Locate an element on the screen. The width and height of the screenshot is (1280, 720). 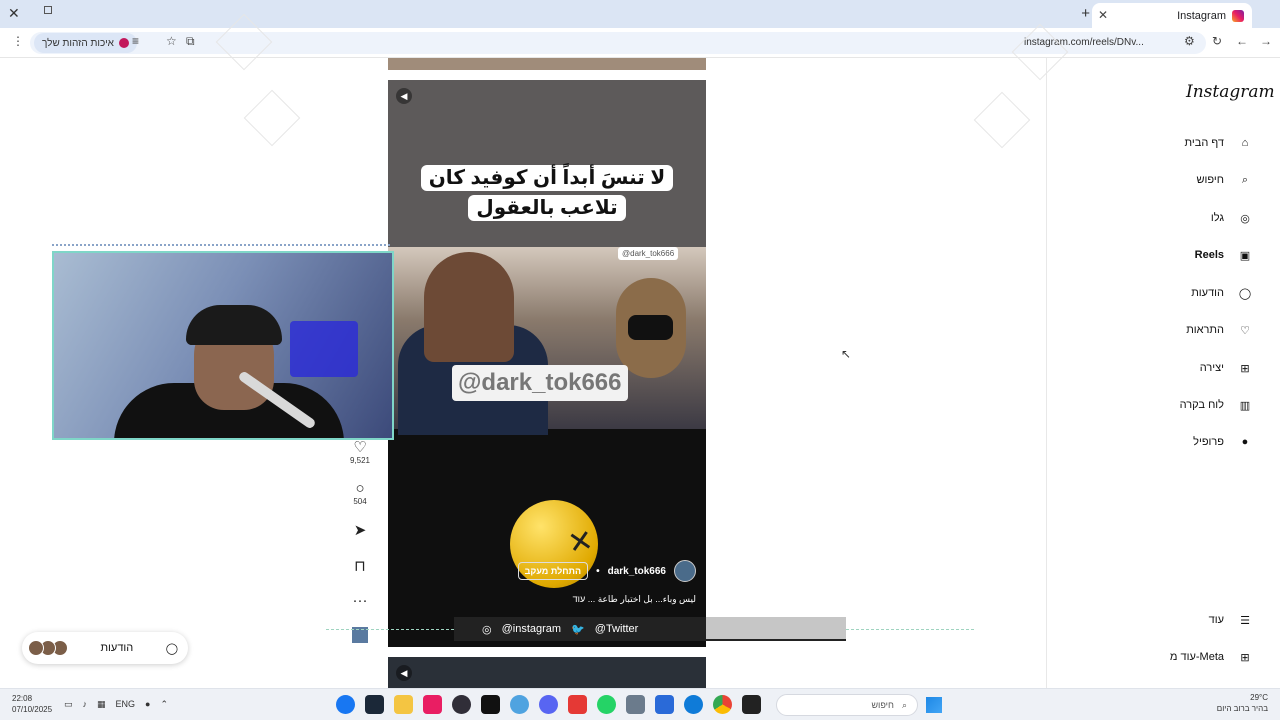
reel-author: dark_tok666 • התחלת מעקב is located at coordinates (606, 571).